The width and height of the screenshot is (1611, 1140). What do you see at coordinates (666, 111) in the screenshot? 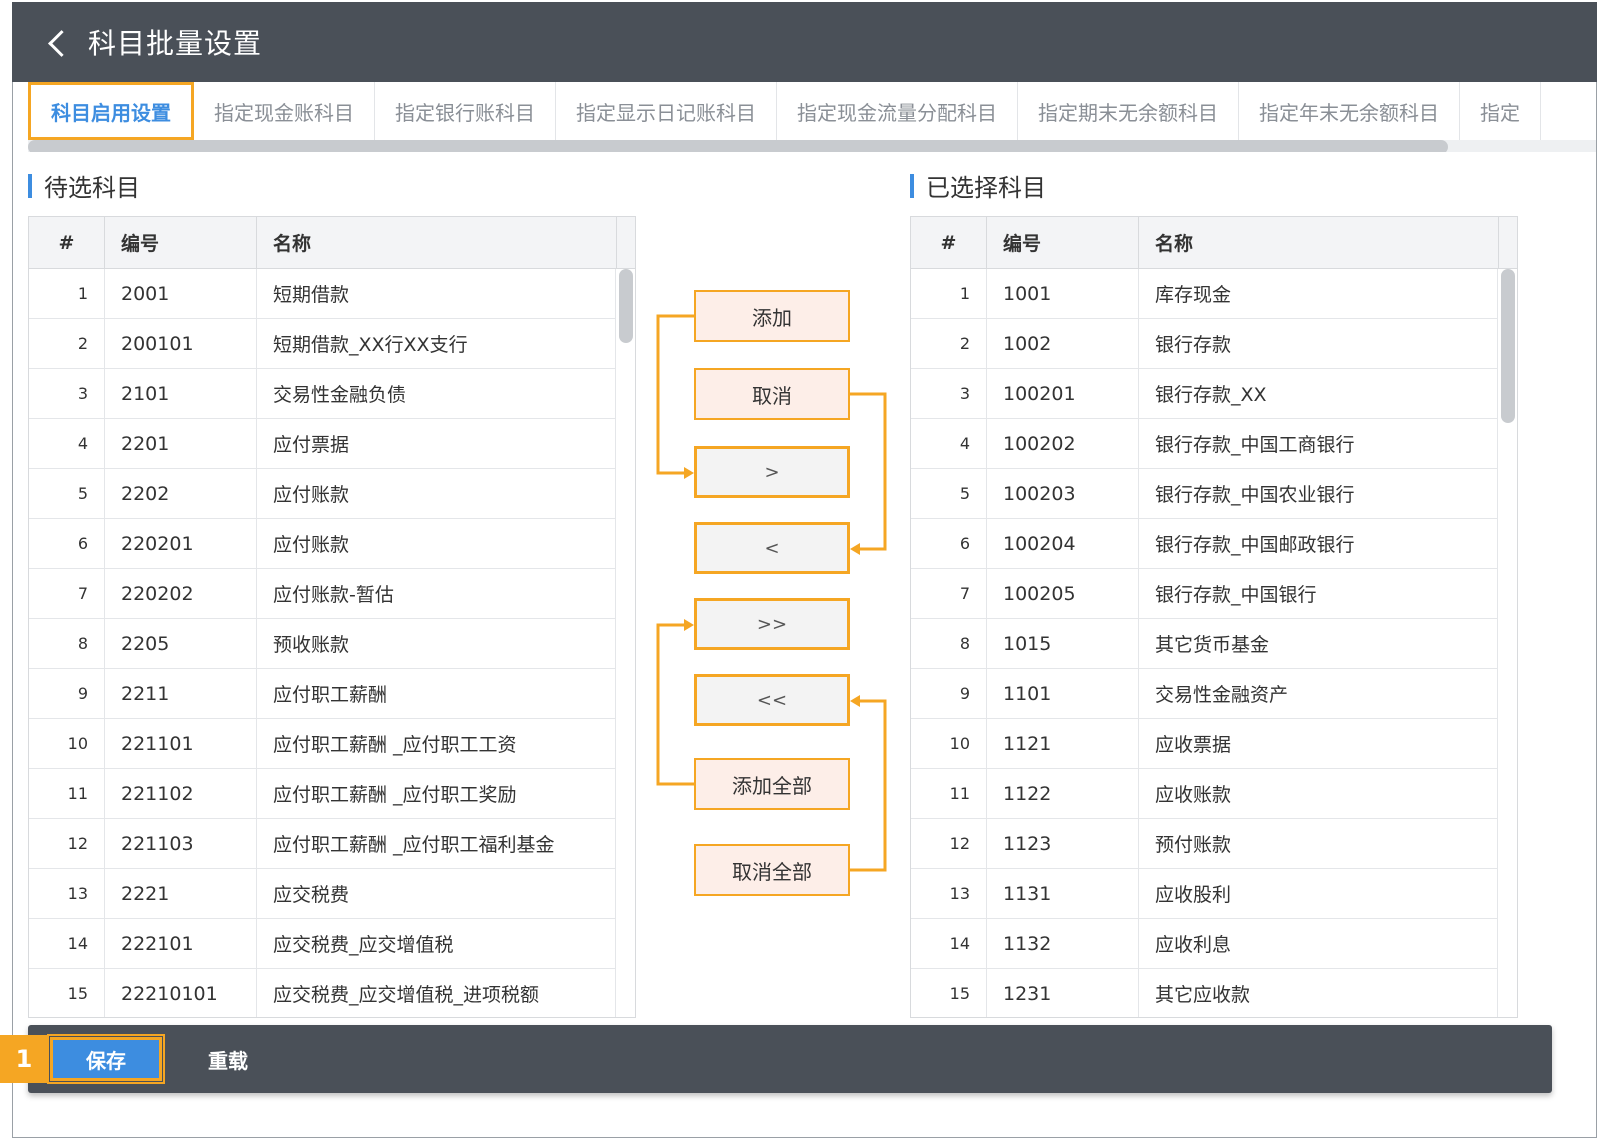
I see `tab-3: 指定显示日记账科目` at bounding box center [666, 111].